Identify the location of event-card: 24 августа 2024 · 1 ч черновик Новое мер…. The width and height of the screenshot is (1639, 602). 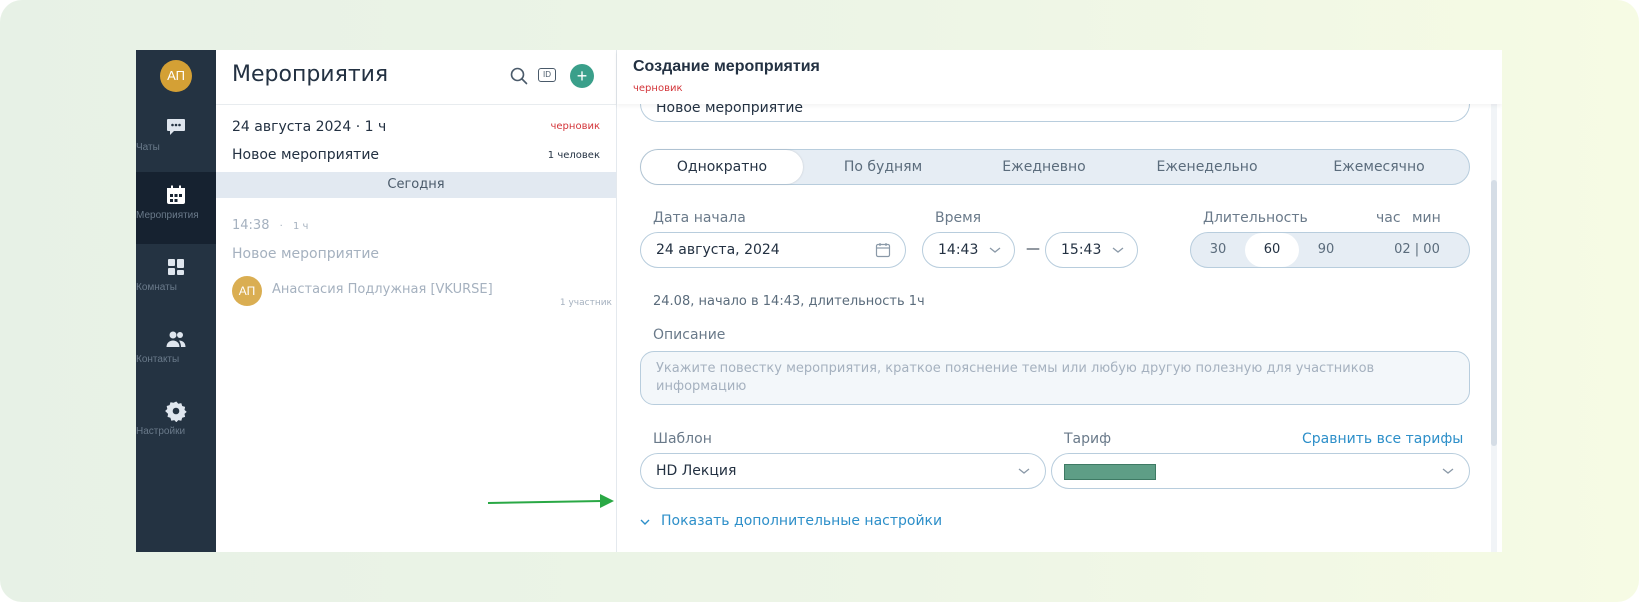
(416, 166).